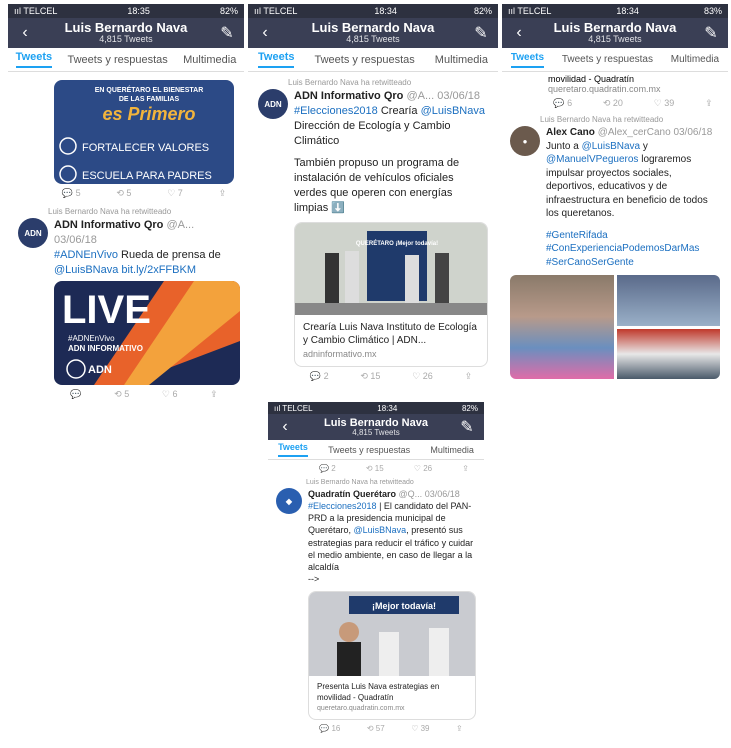  I want to click on mention-link: @LuisBNava bit.ly/2xFFBKM, so click(125, 270).